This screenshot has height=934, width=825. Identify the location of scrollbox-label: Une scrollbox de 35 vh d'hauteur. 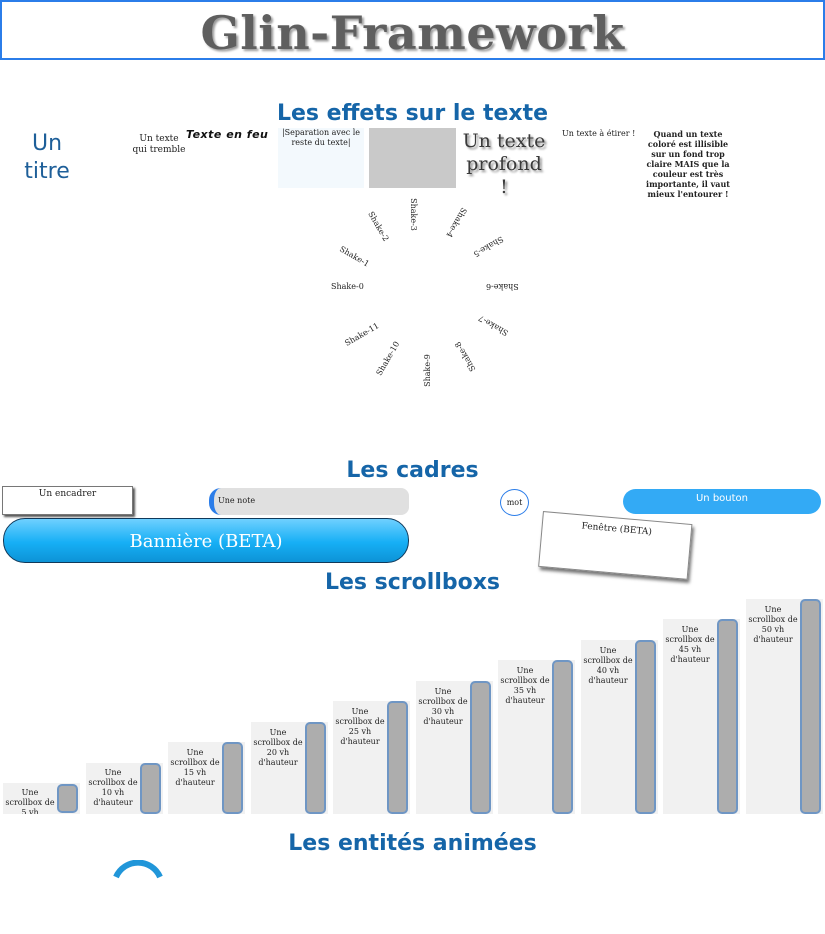
(525, 685).